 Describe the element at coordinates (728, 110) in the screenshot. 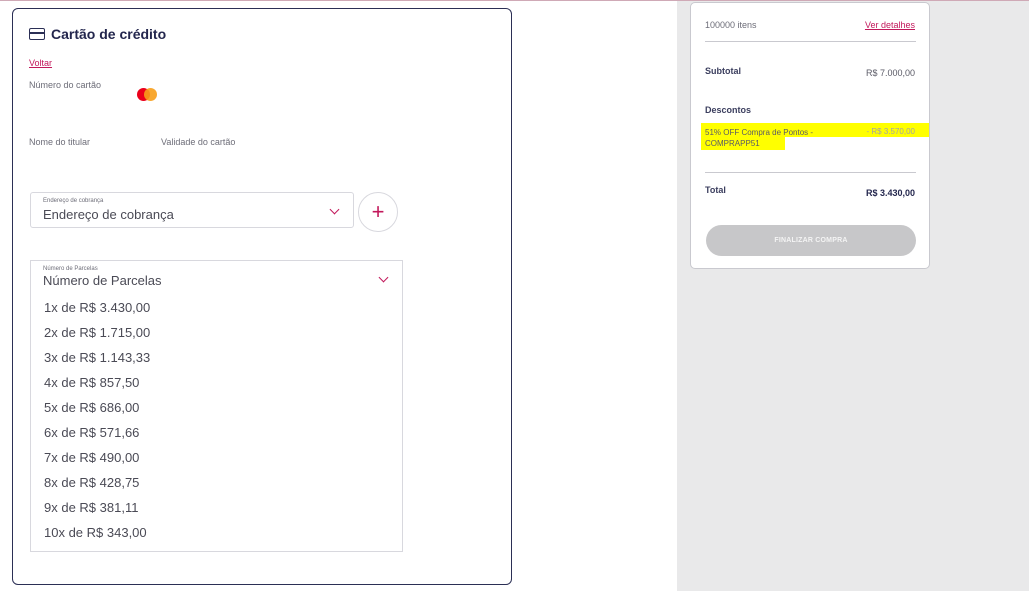

I see `discounts-label: Descontos` at that location.